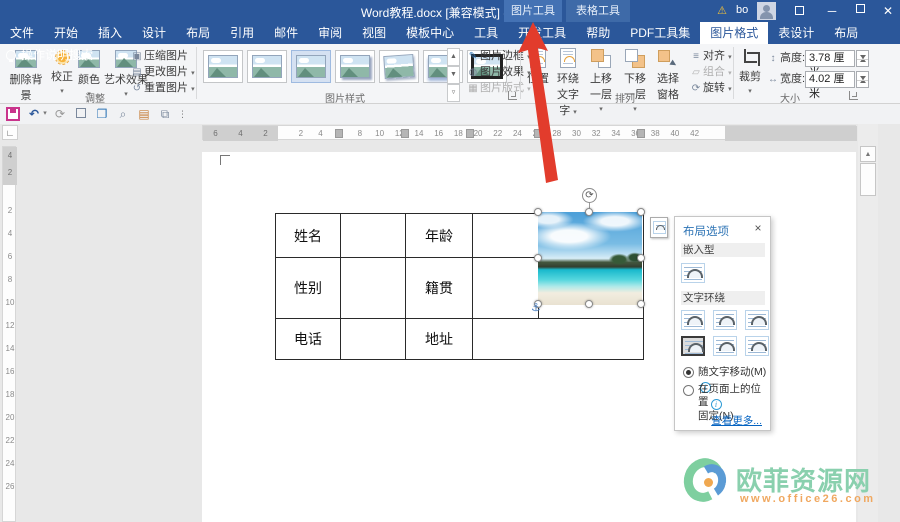 Image resolution: width=900 pixels, height=522 pixels. What do you see at coordinates (757, 320) in the screenshot?
I see `wrap-option-through` at bounding box center [757, 320].